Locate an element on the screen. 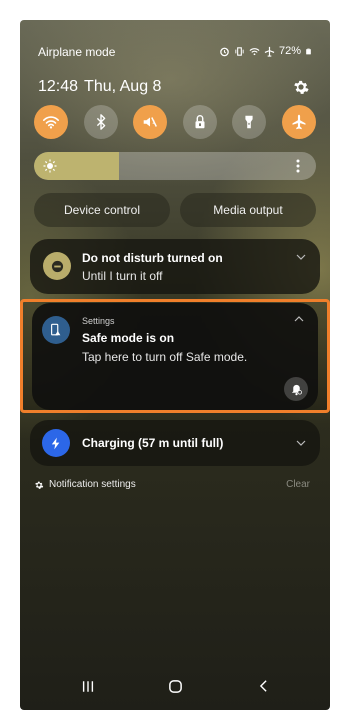  quick-settings-tiles is located at coordinates (175, 123).